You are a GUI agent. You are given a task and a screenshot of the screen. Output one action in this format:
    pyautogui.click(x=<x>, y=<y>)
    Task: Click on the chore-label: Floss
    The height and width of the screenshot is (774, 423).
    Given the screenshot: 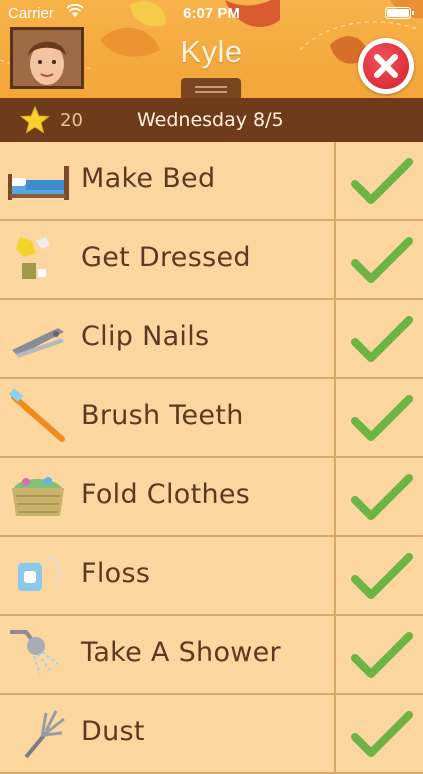 What is the action you would take?
    pyautogui.click(x=116, y=573)
    